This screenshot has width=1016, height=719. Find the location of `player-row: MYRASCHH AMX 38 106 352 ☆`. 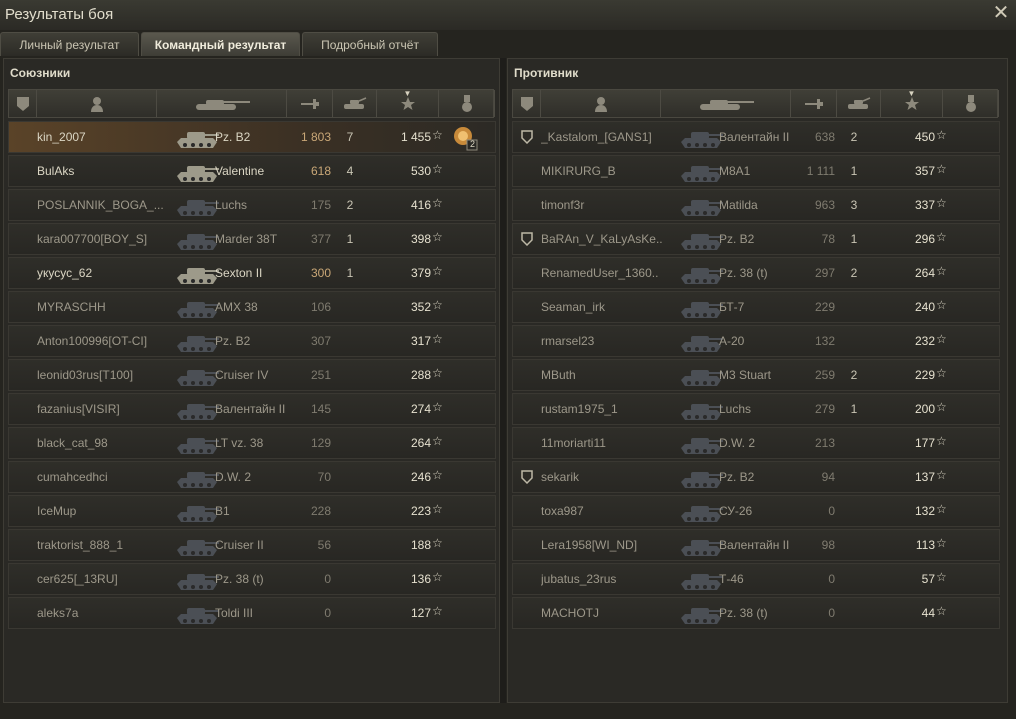

player-row: MYRASCHH AMX 38 106 352 ☆ is located at coordinates (252, 307).